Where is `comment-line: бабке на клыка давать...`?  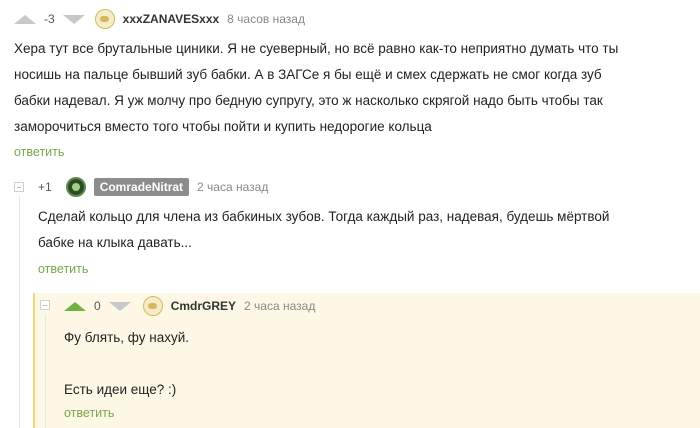 comment-line: бабке на клыка давать... is located at coordinates (115, 242).